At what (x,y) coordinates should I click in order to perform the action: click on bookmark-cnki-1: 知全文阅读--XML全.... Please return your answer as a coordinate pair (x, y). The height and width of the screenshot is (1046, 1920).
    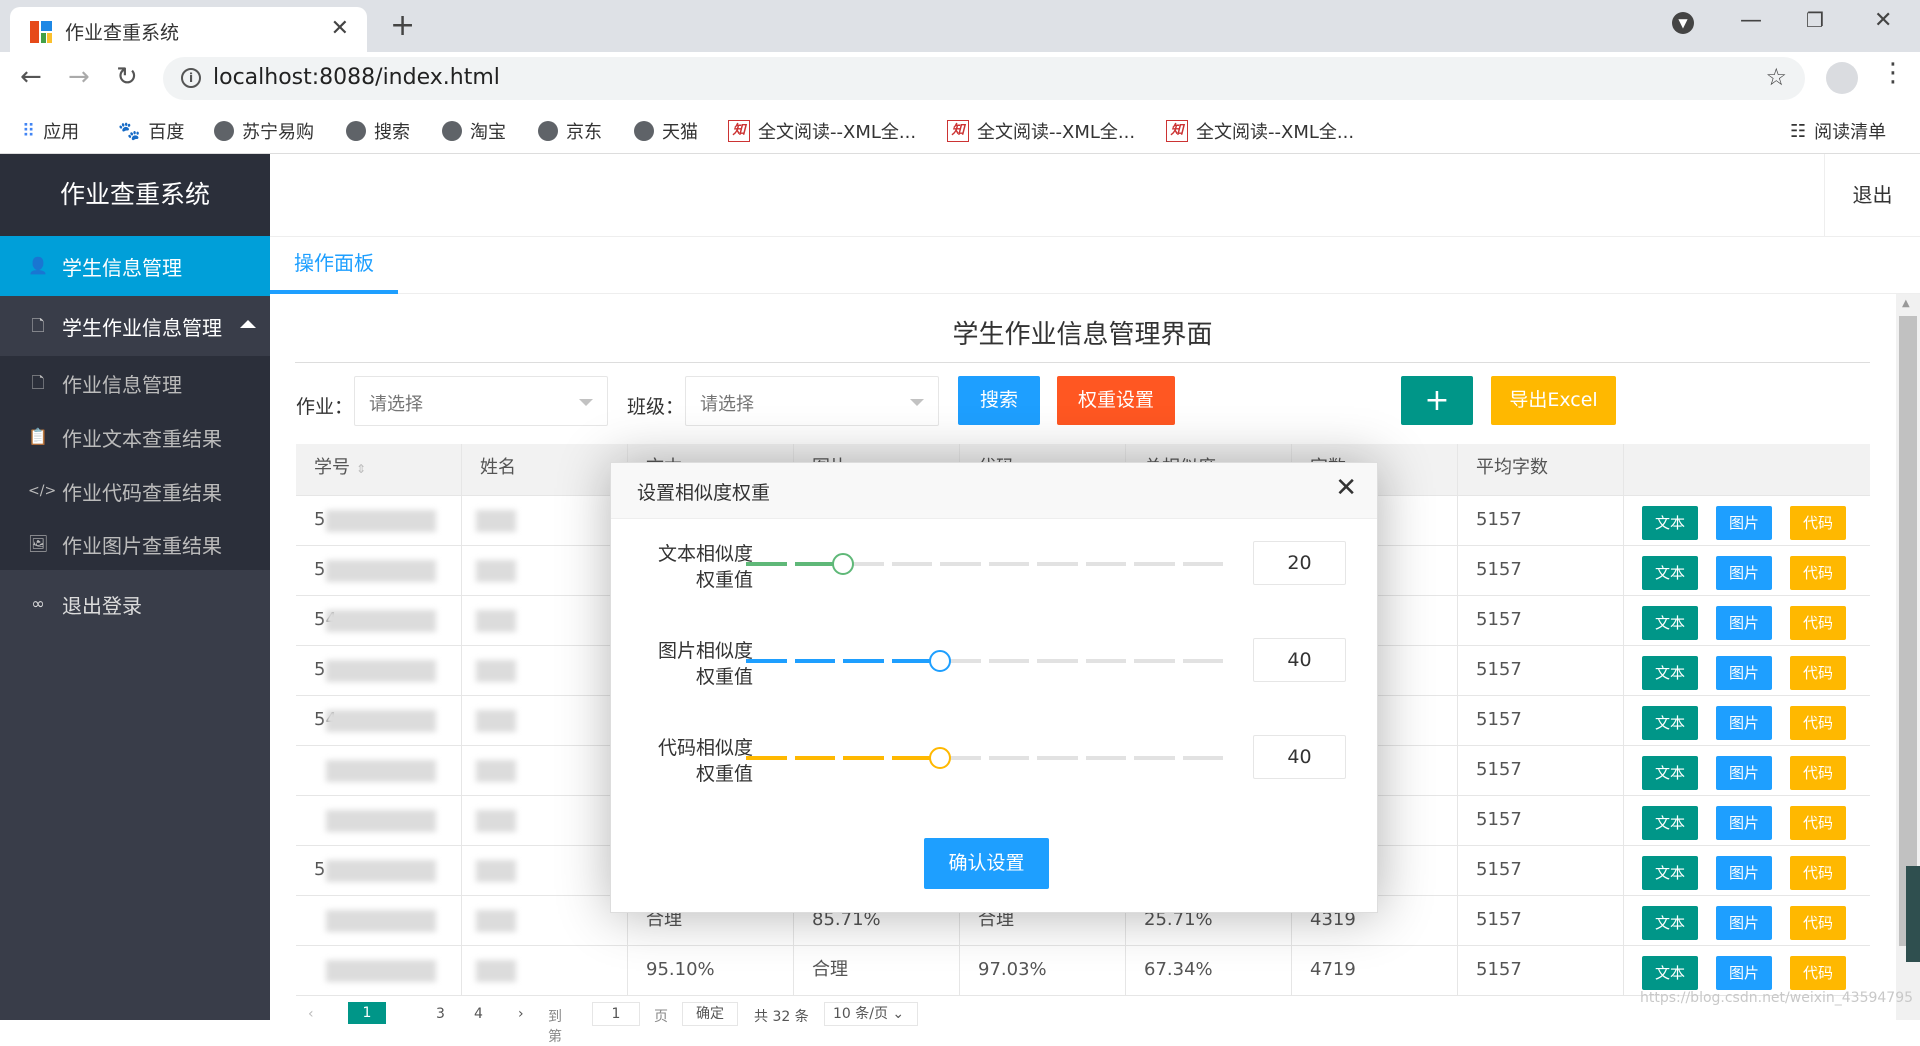
    Looking at the image, I should click on (822, 131).